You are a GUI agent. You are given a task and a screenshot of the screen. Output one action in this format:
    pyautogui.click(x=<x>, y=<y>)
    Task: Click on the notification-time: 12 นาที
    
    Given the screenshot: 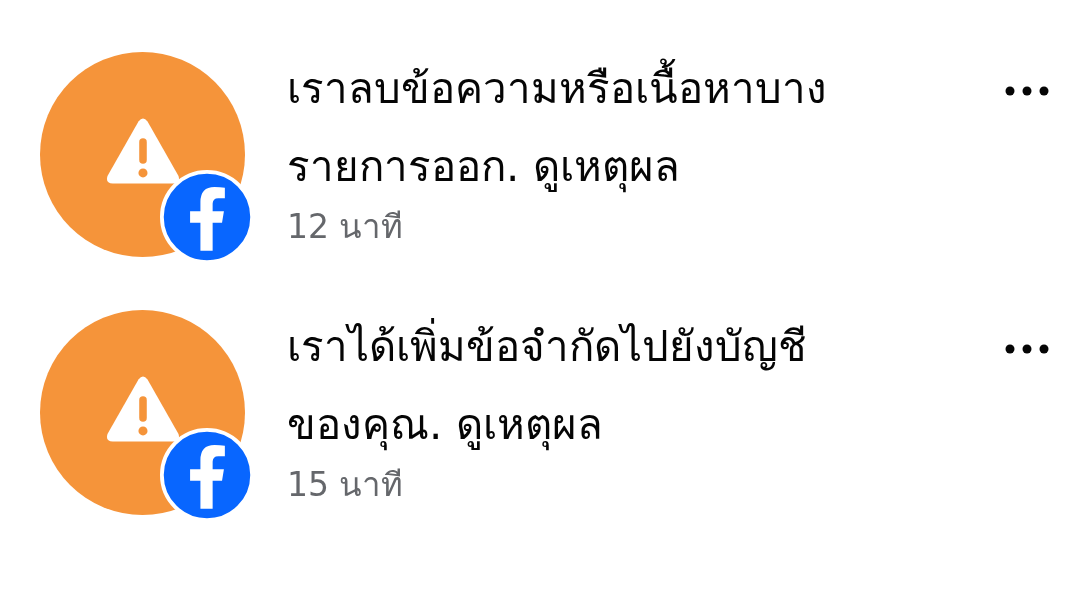 What is the action you would take?
    pyautogui.click(x=345, y=227)
    